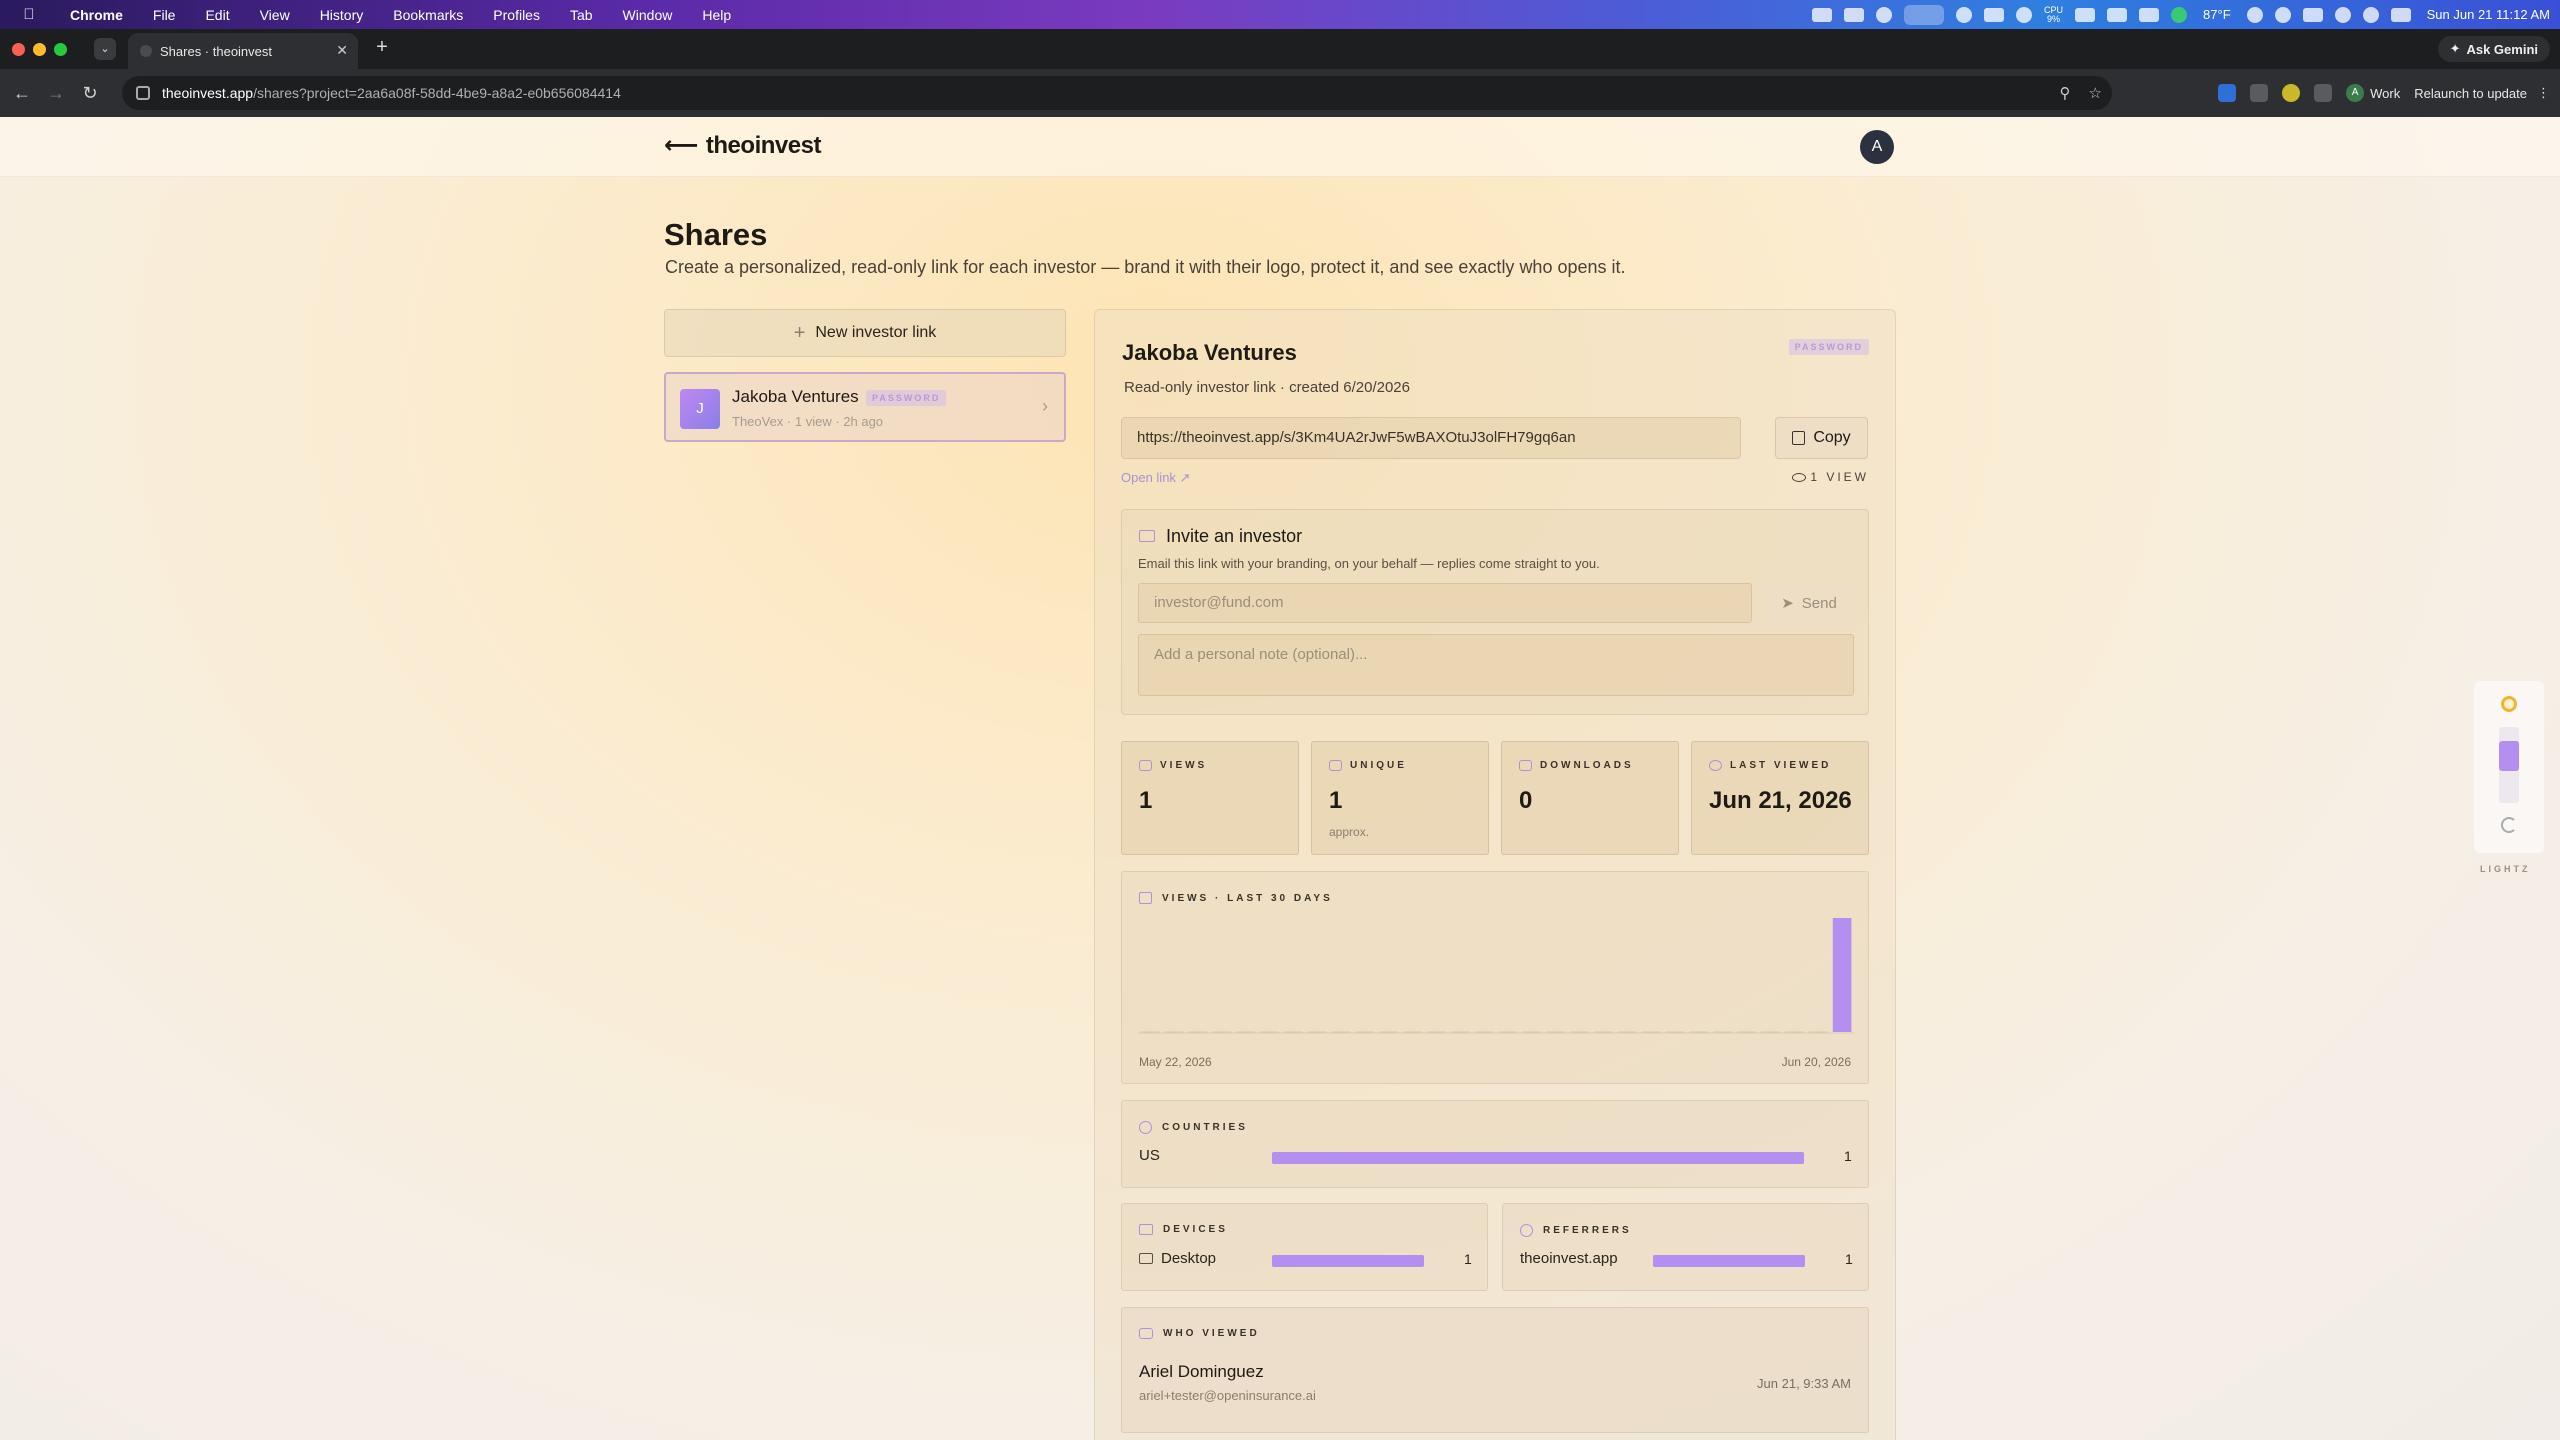 The width and height of the screenshot is (2560, 1440). I want to click on countries-title: COUNTRIES, so click(1193, 1127).